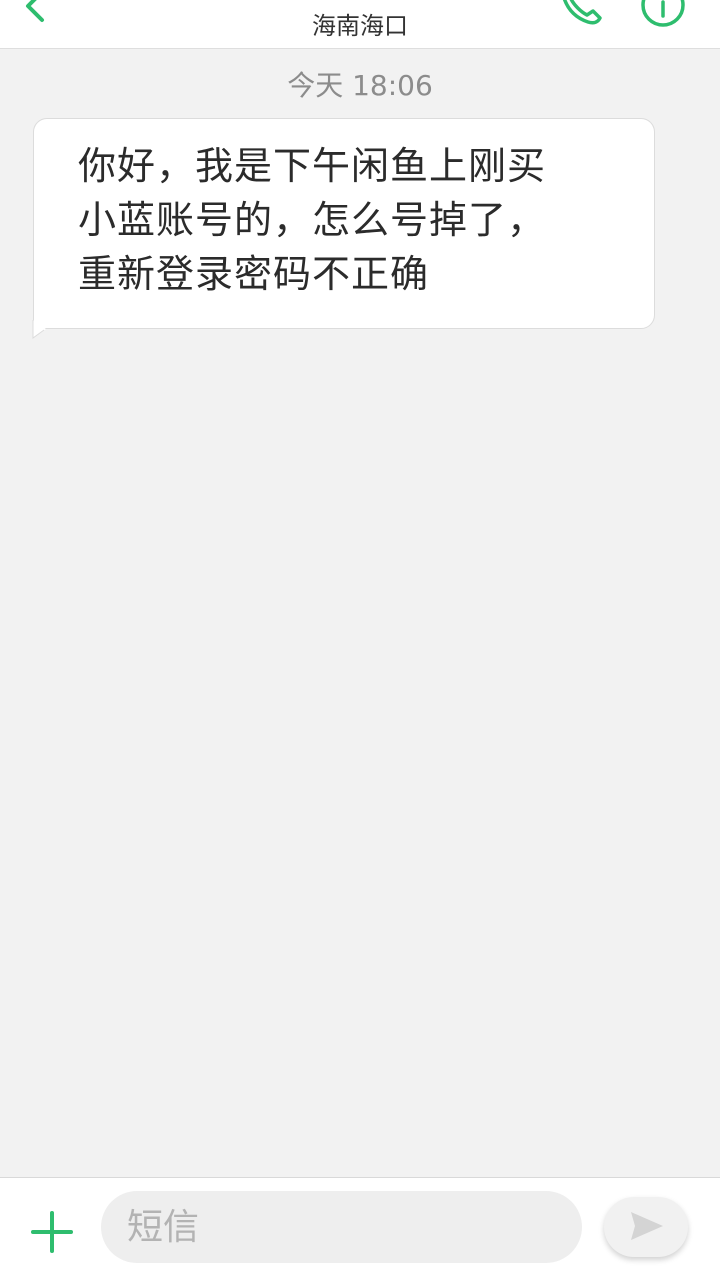 The width and height of the screenshot is (720, 1277). I want to click on info-button, so click(663, 14).